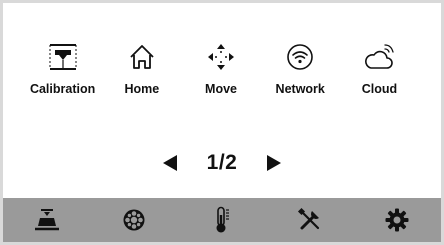 The image size is (444, 245). Describe the element at coordinates (379, 89) in the screenshot. I see `cloud-label: Cloud` at that location.